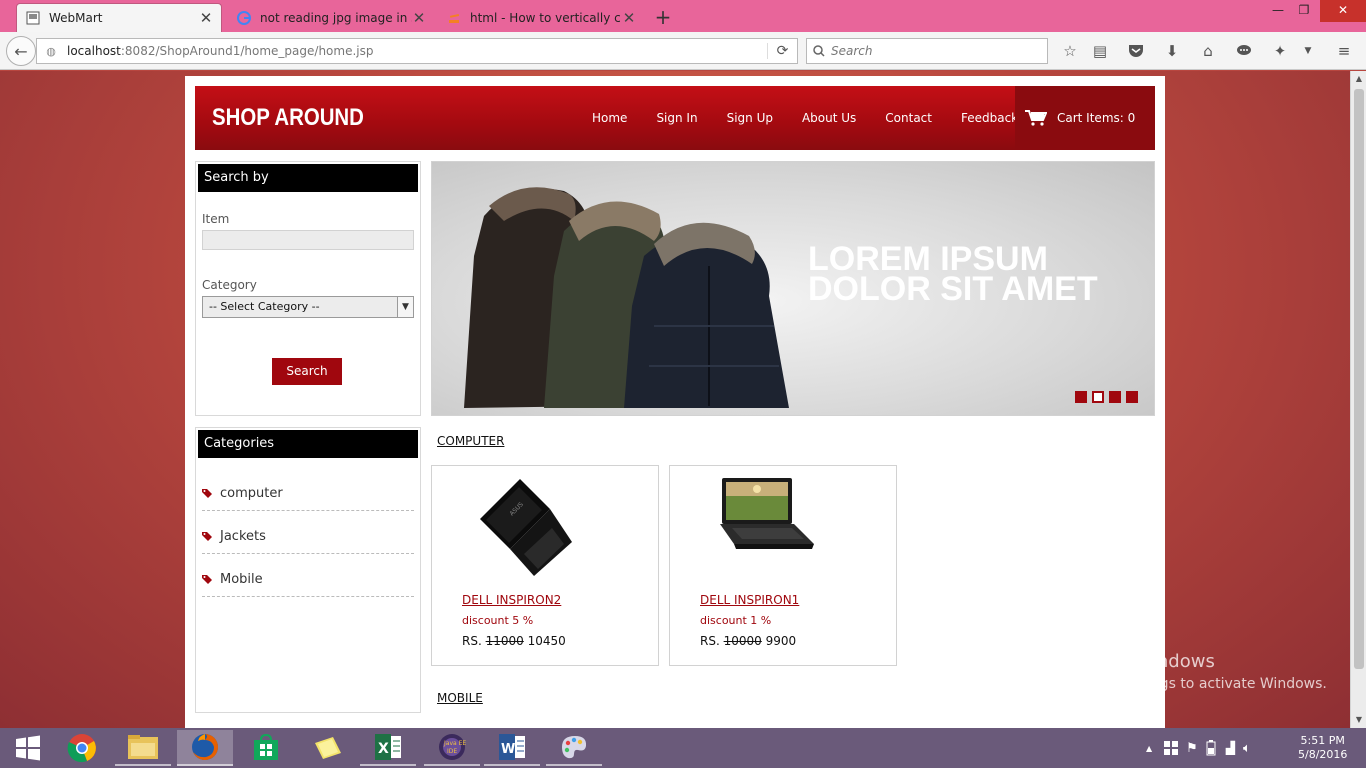 The image size is (1366, 768). What do you see at coordinates (1308, 51) in the screenshot?
I see `dropdown-icon: ▼` at bounding box center [1308, 51].